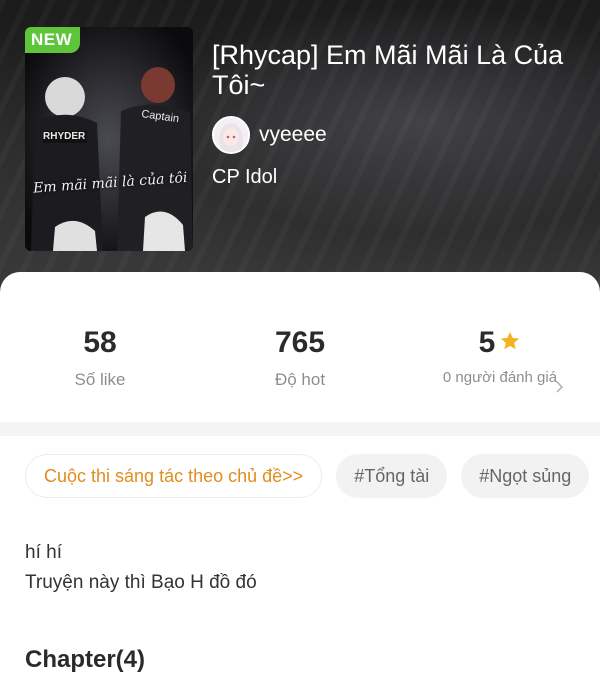 The width and height of the screenshot is (600, 681). I want to click on author-row: vyeeee, so click(269, 135).